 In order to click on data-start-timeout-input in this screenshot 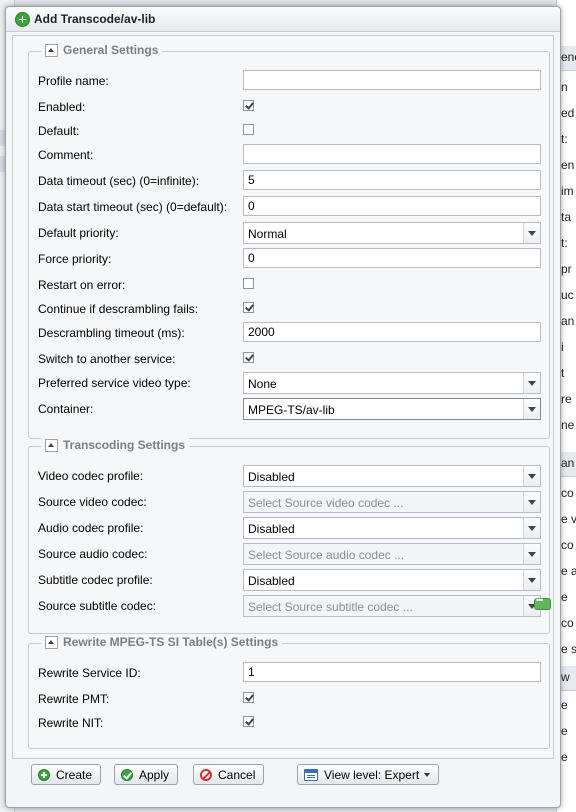, I will do `click(392, 206)`.